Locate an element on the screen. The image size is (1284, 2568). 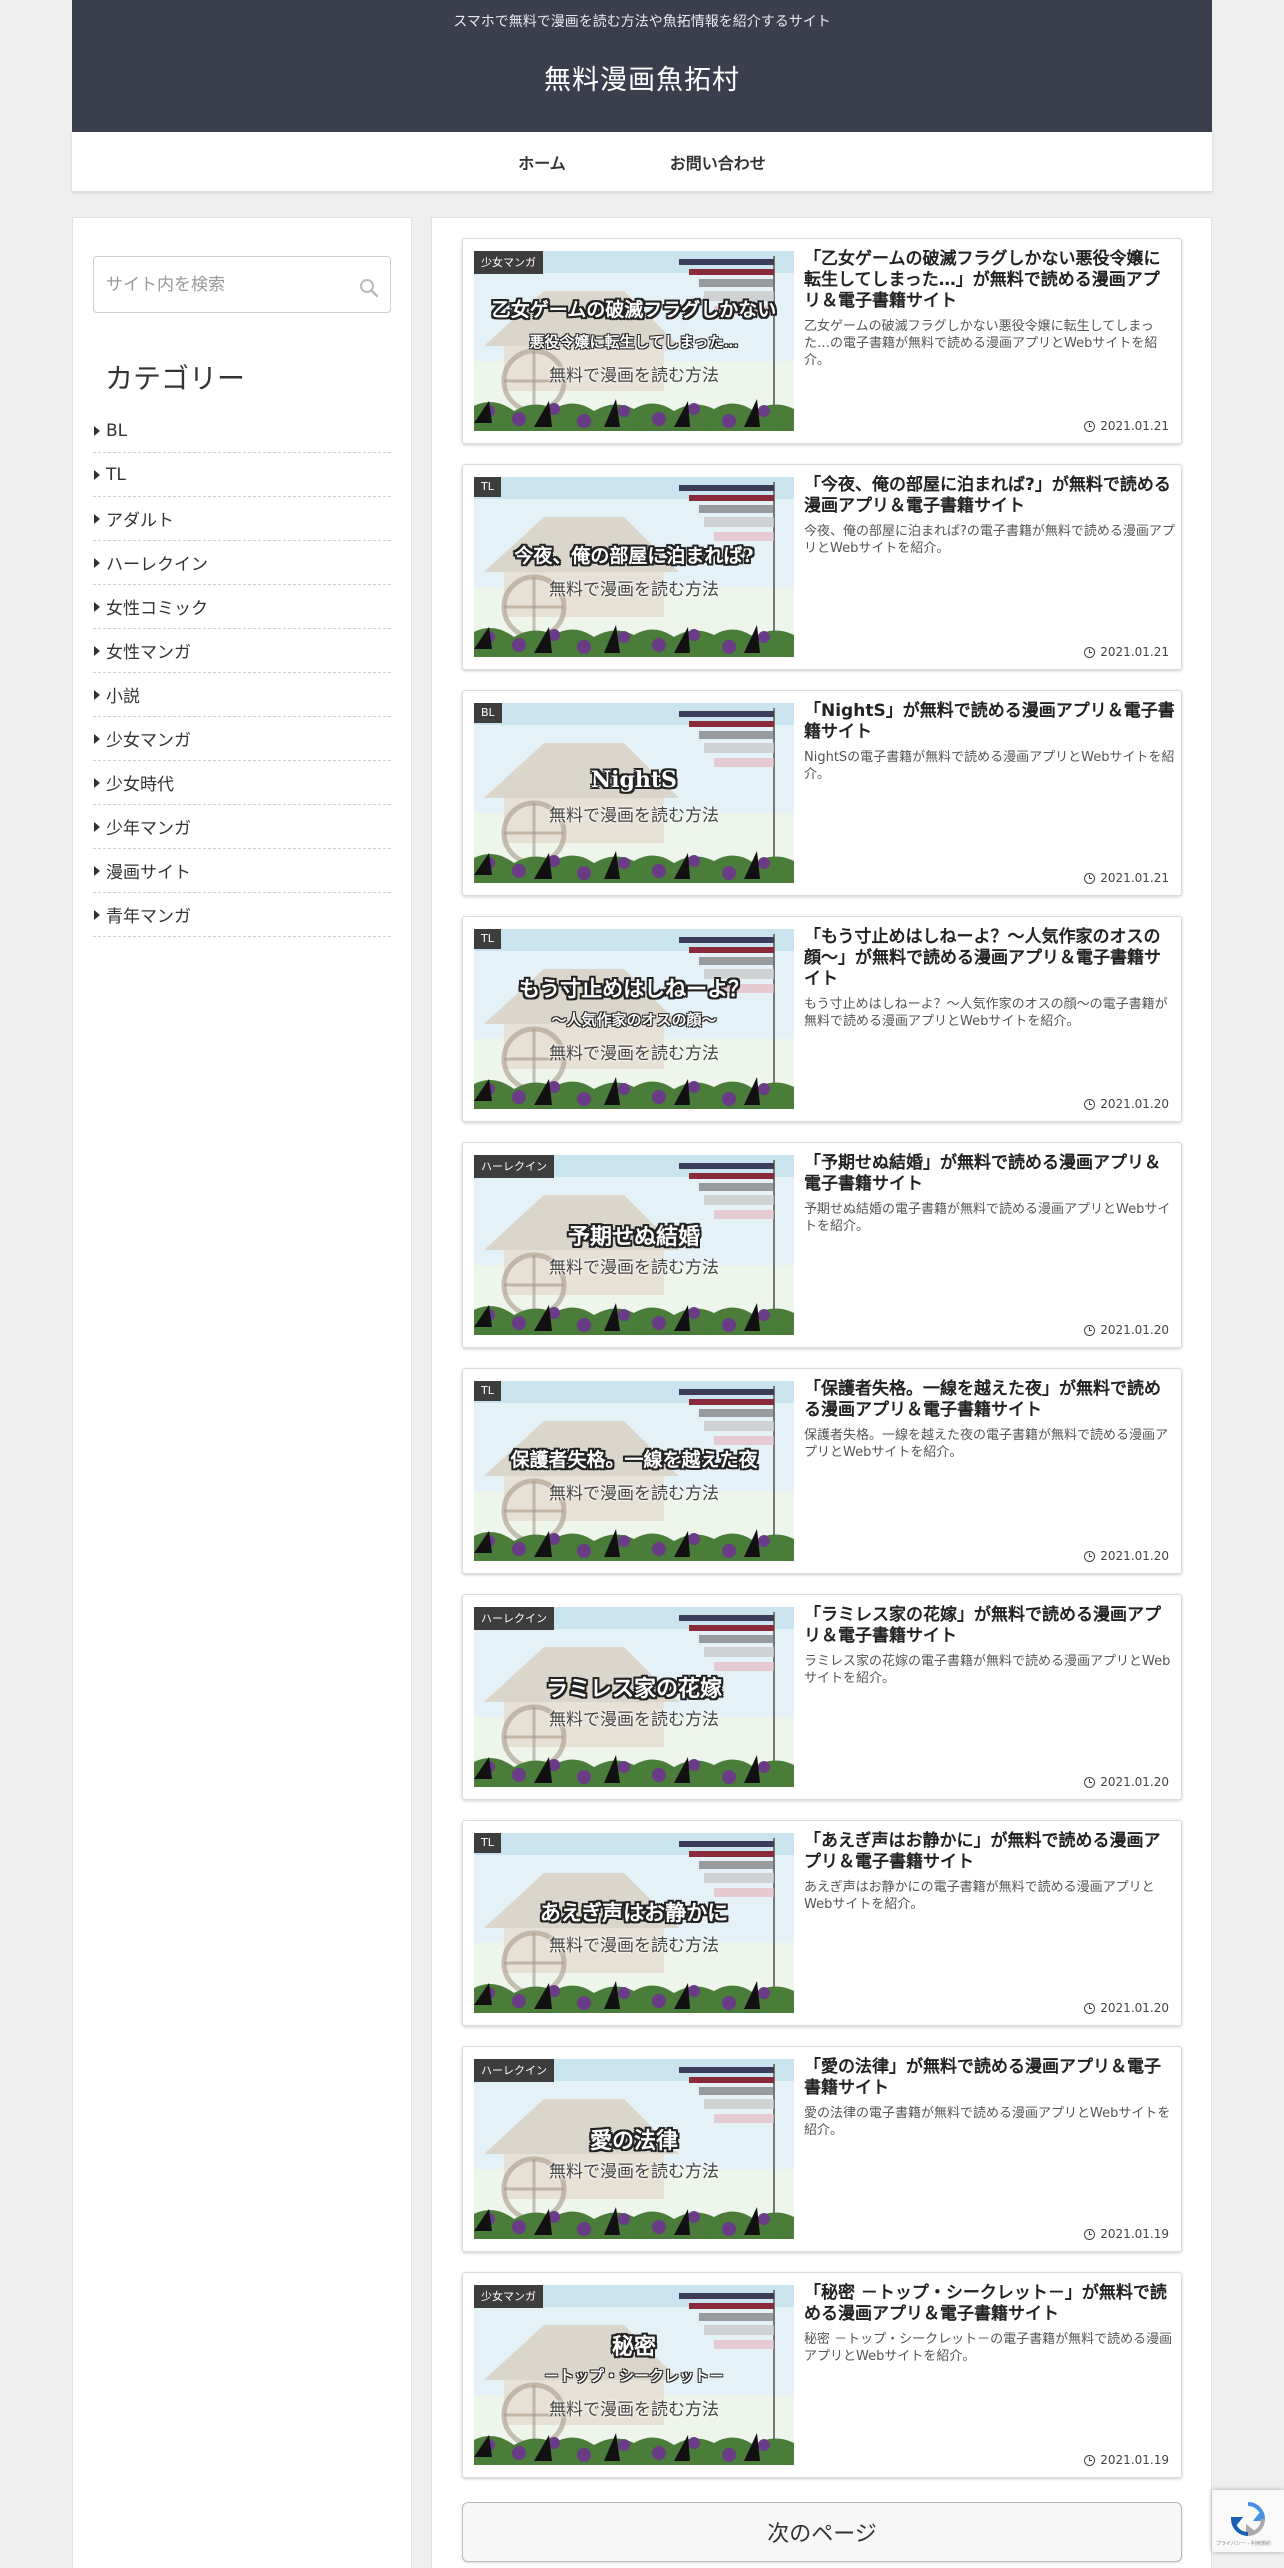
category-item: 少女時代 is located at coordinates (242, 783).